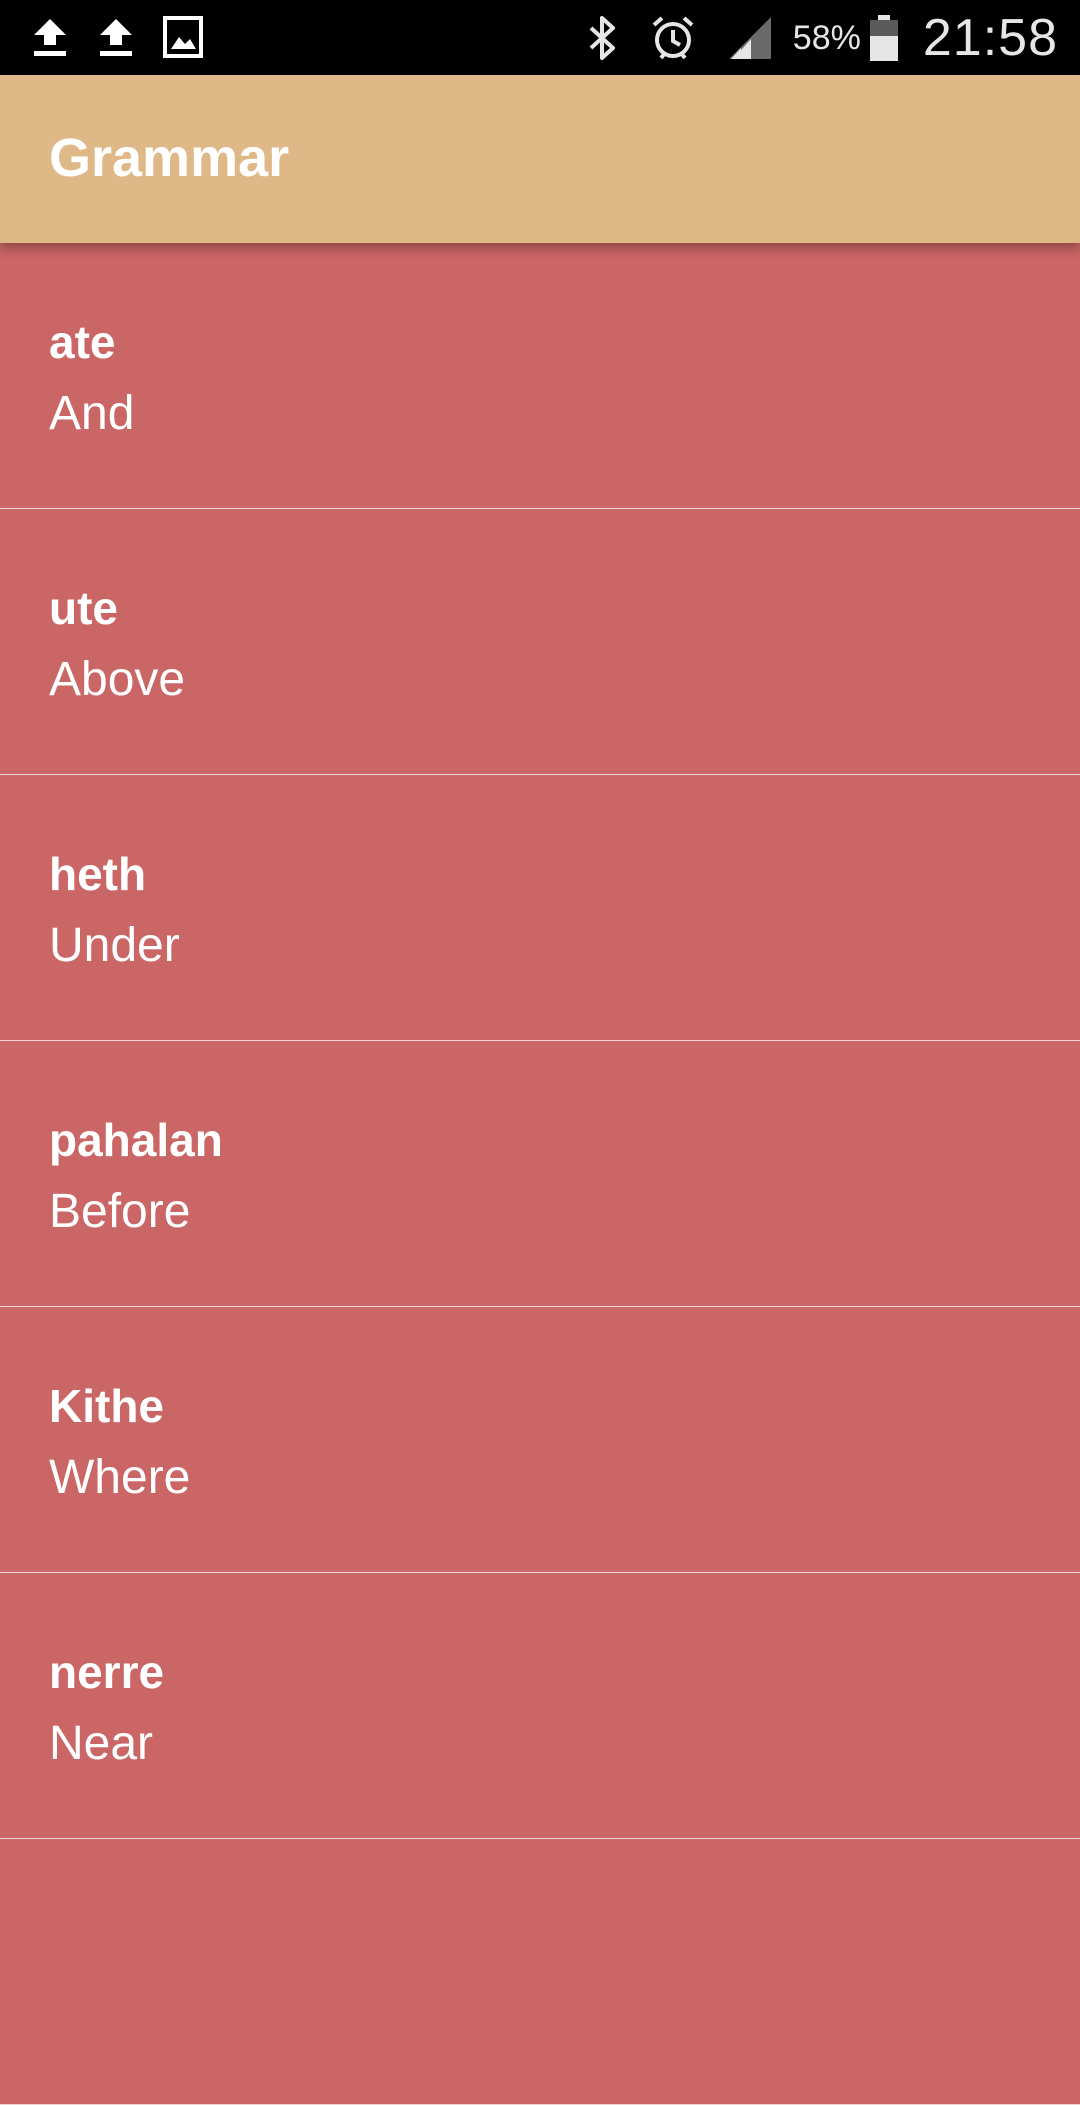  What do you see at coordinates (183, 37) in the screenshot?
I see `image-icon` at bounding box center [183, 37].